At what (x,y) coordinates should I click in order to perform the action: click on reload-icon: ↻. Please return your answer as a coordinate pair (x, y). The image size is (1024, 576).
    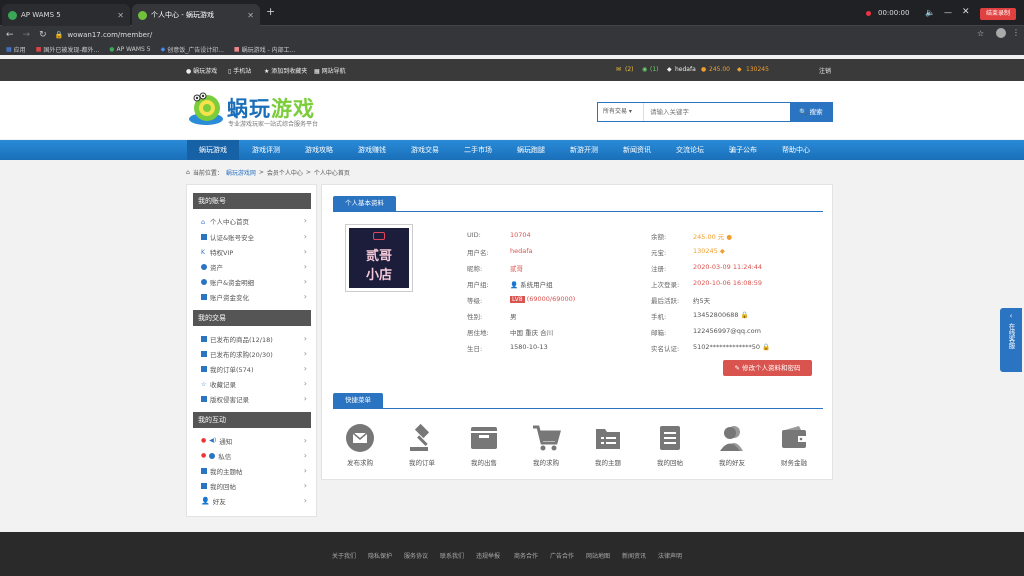
    Looking at the image, I should click on (43, 35).